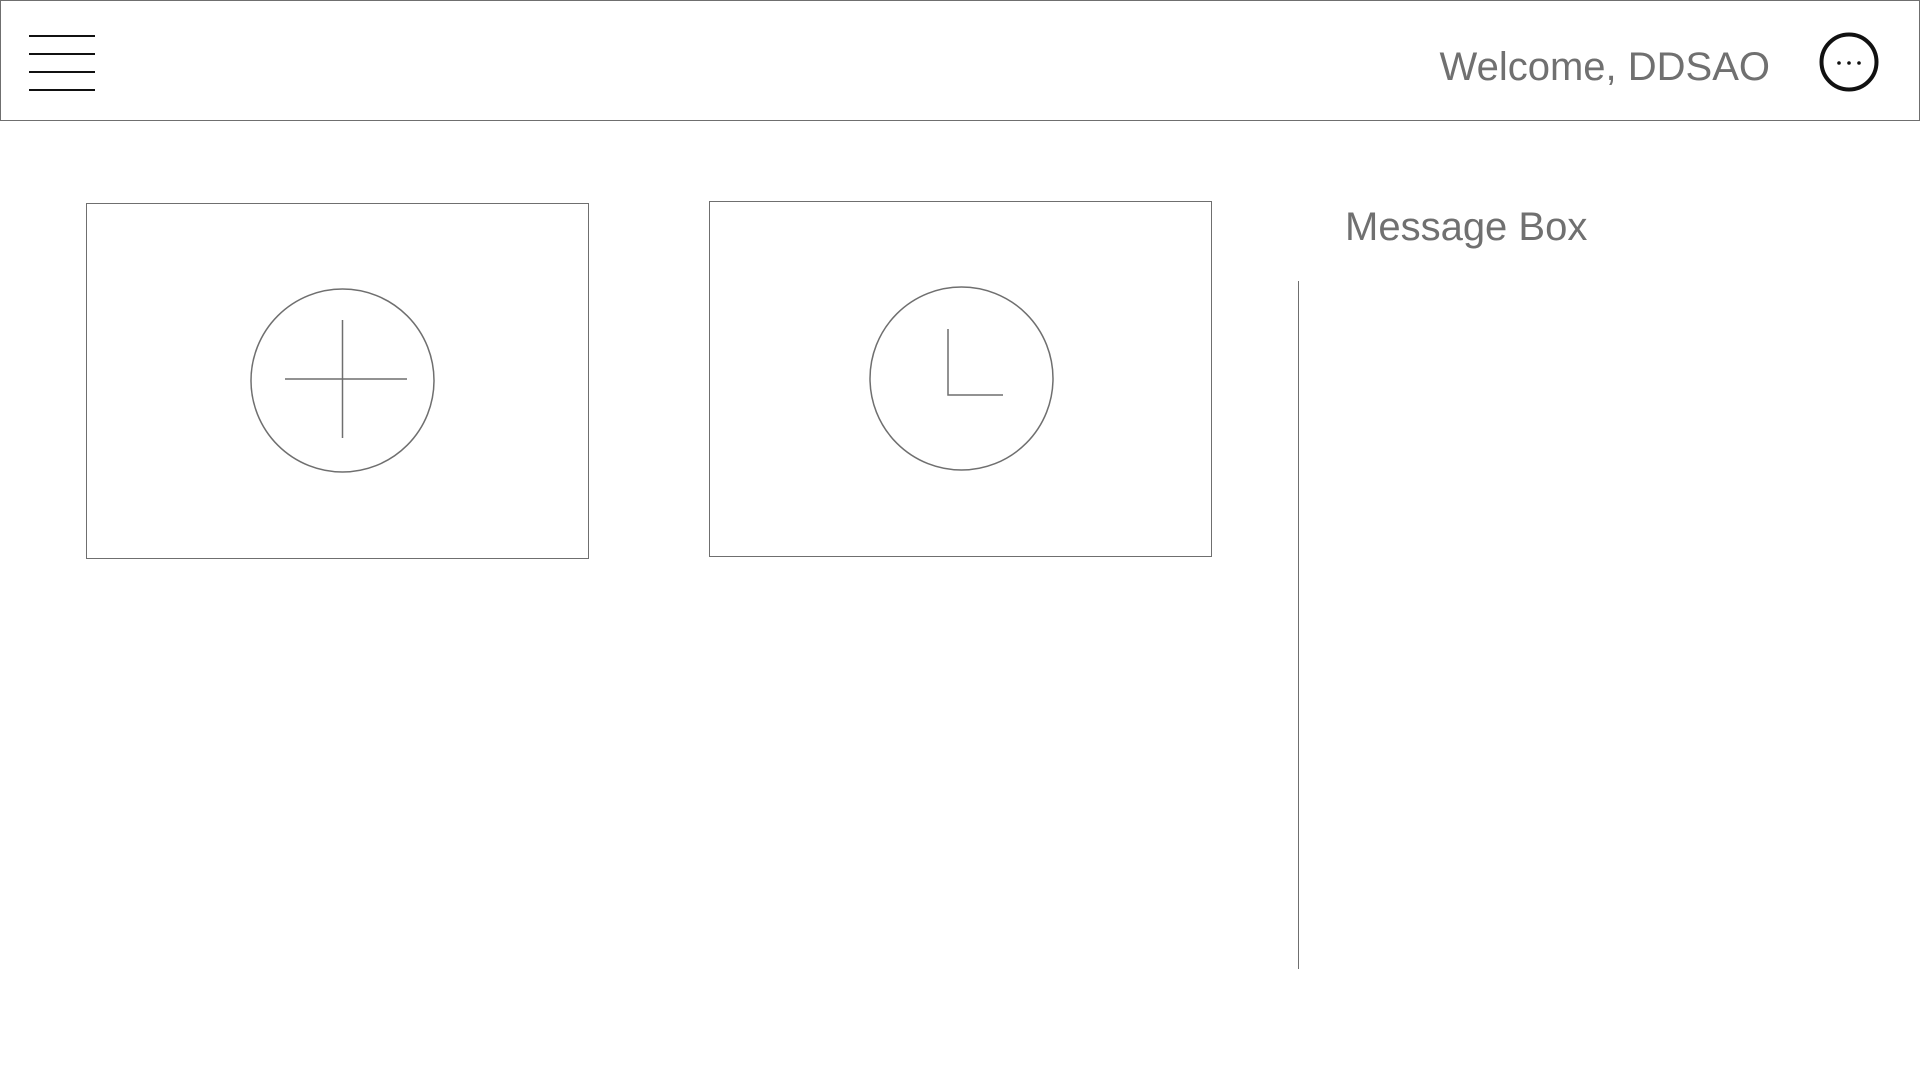  I want to click on history-card, so click(960, 379).